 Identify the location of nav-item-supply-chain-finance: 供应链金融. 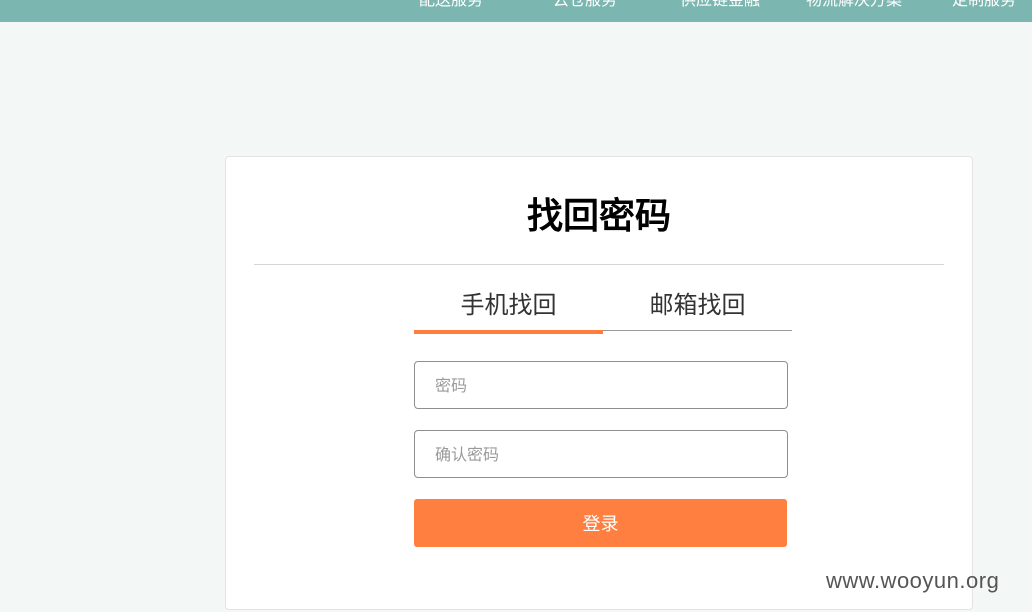
(720, 7).